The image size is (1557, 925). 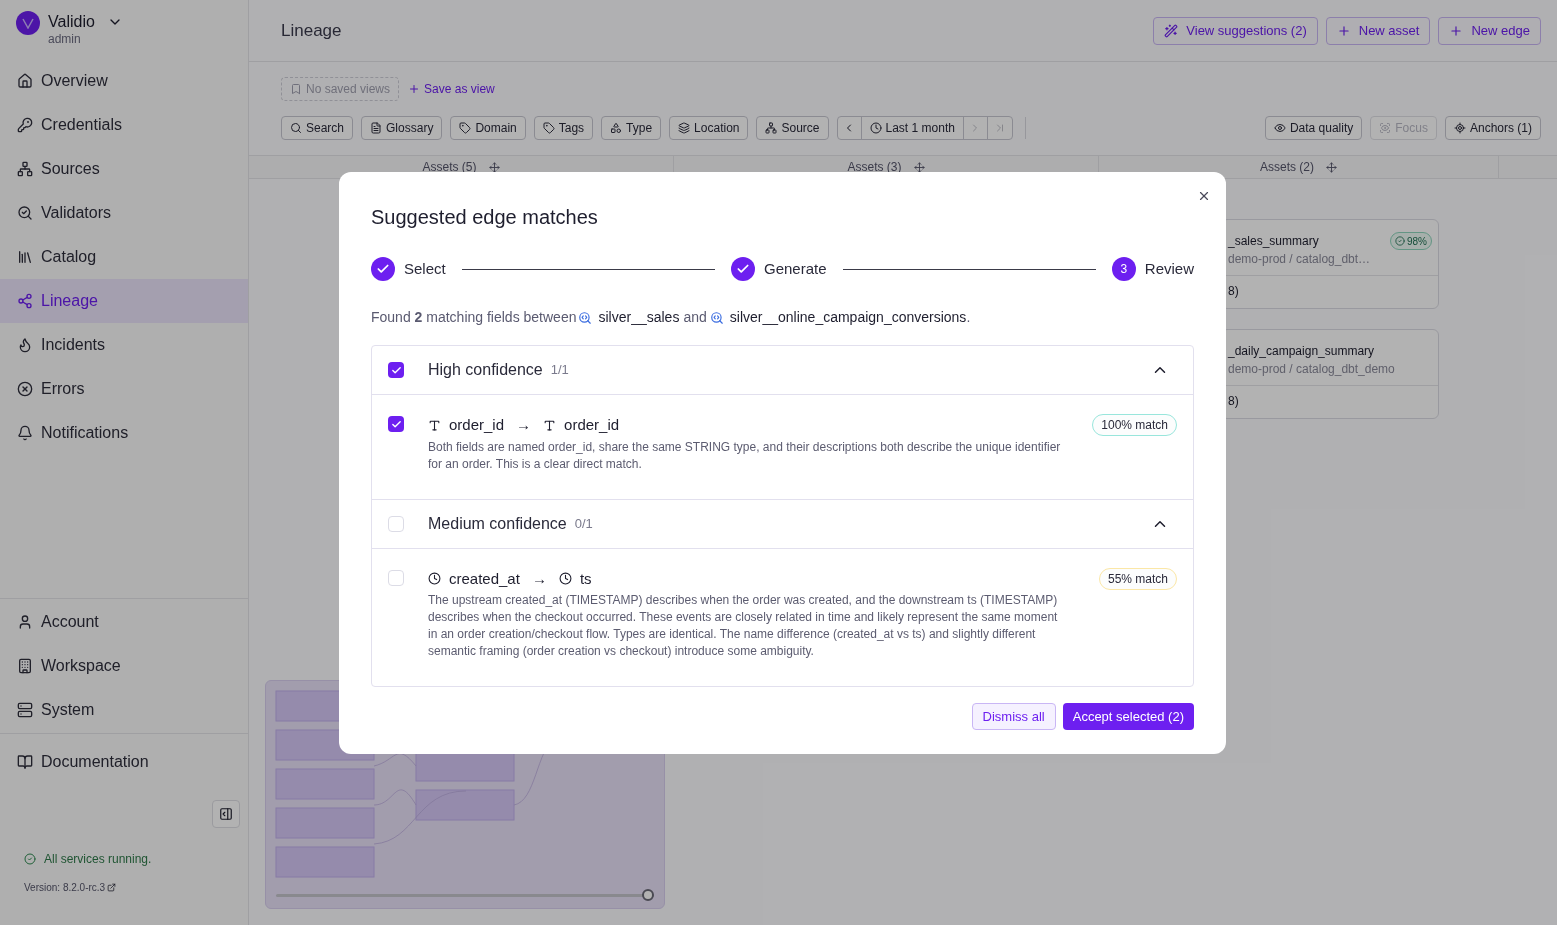 I want to click on step-indicator: 3, so click(x=1123, y=269).